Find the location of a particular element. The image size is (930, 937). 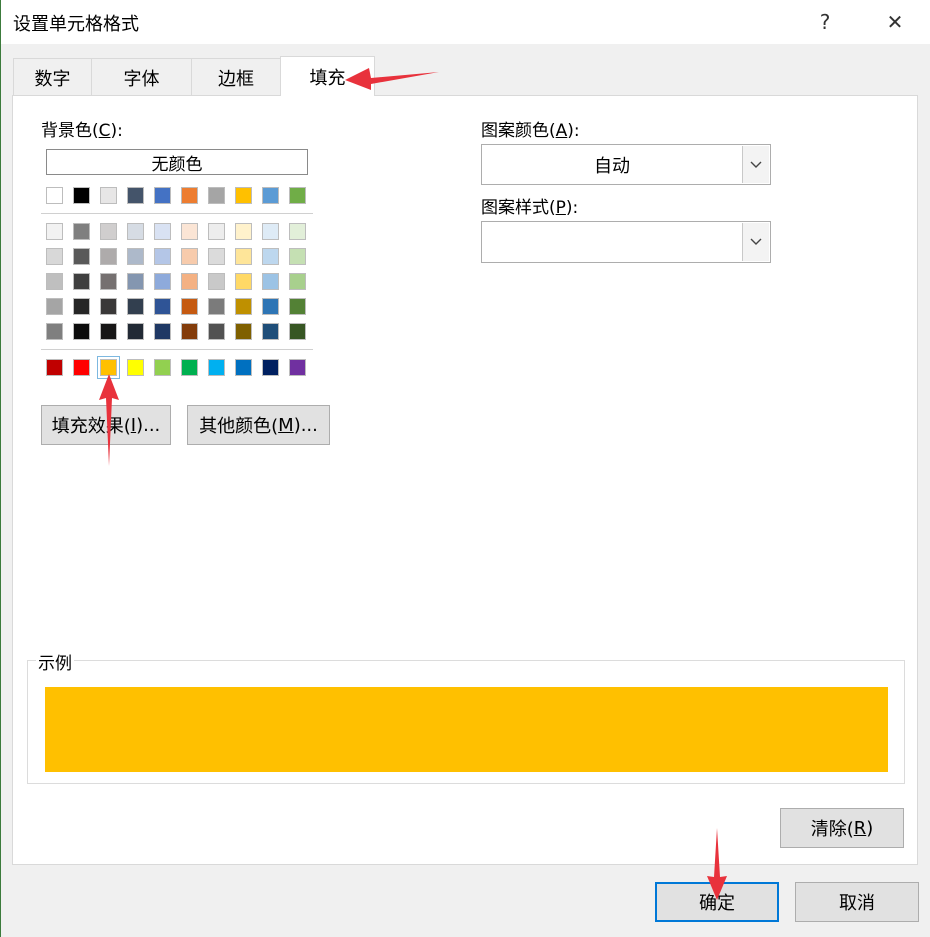

sample-group: 示例 is located at coordinates (466, 716).